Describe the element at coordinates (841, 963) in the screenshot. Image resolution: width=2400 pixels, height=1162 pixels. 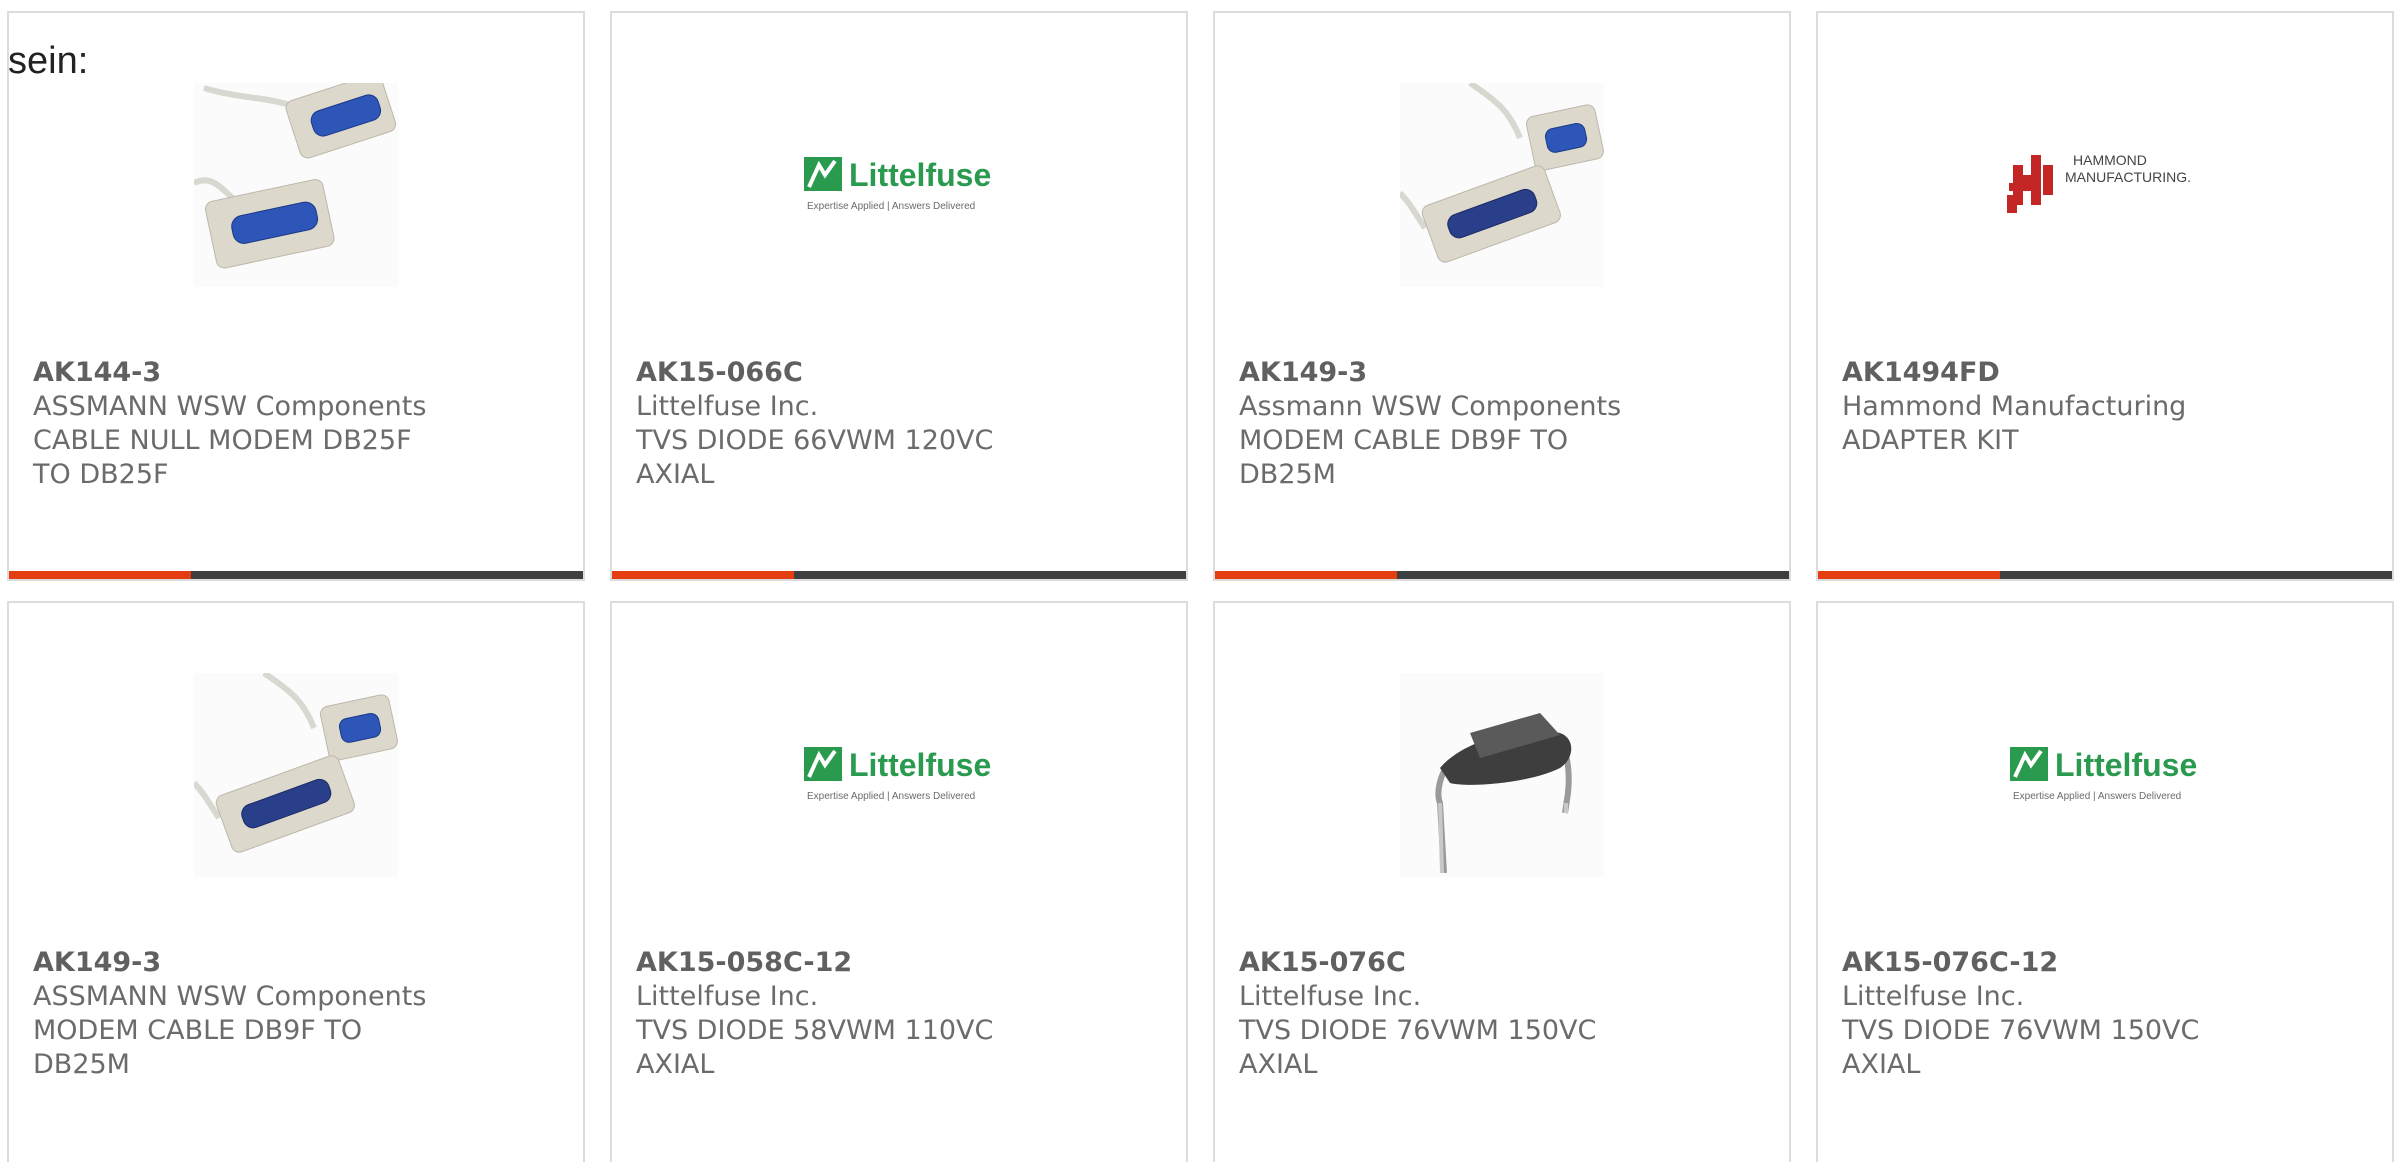
I see `part-number: AK15-058C-12` at that location.